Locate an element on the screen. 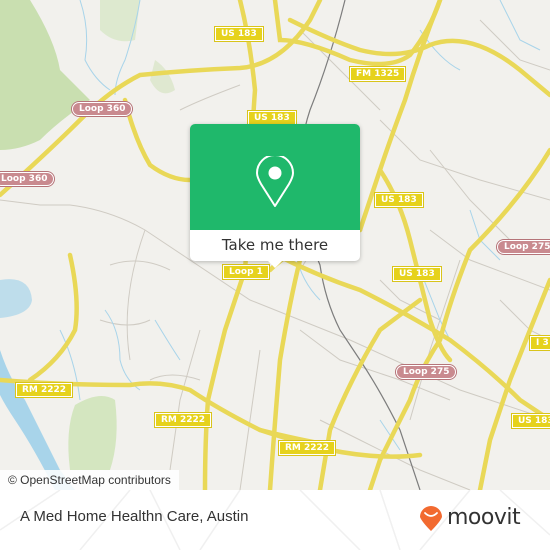  road-label-loop1: Loop 1 is located at coordinates (246, 272).